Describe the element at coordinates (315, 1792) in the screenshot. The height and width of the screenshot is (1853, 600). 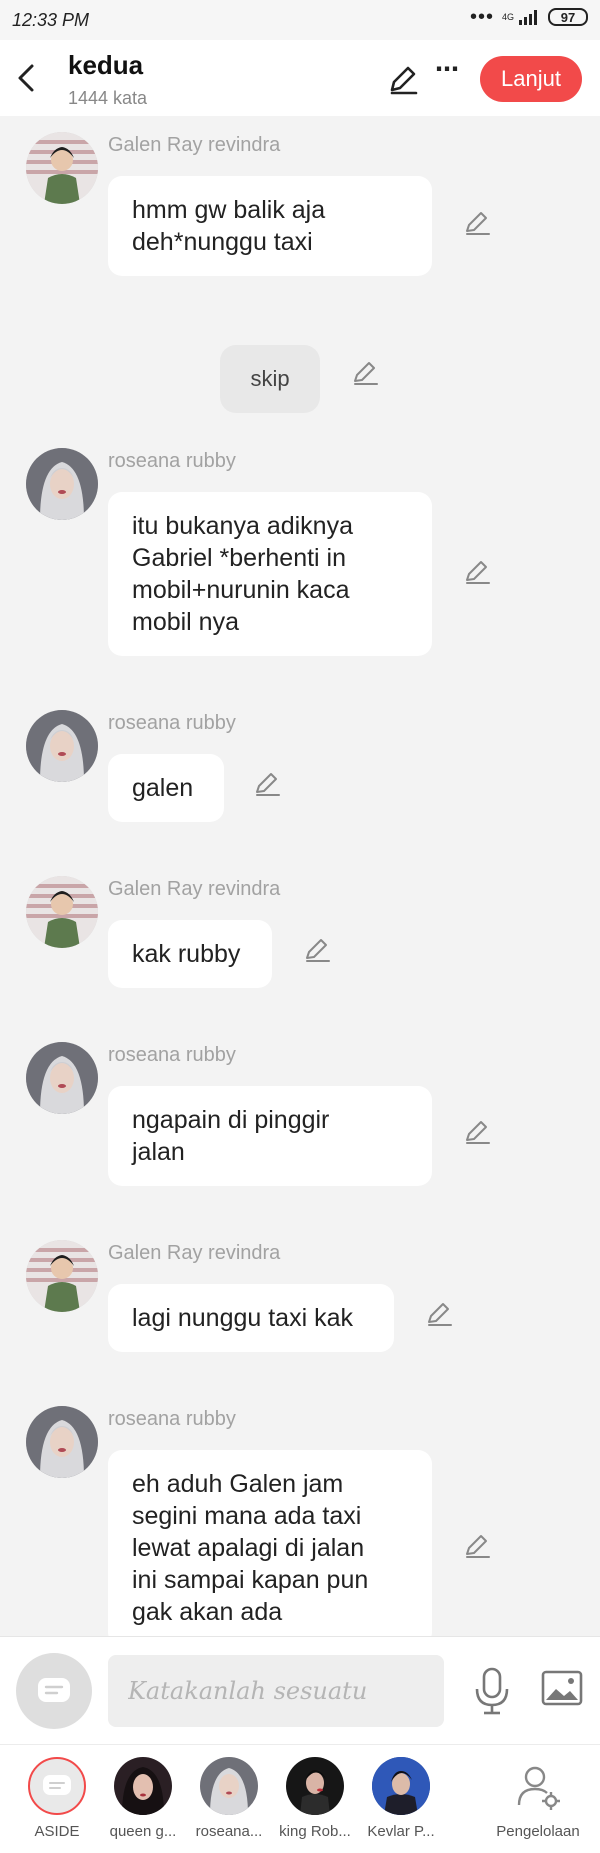
I see `king-avatar-image` at that location.